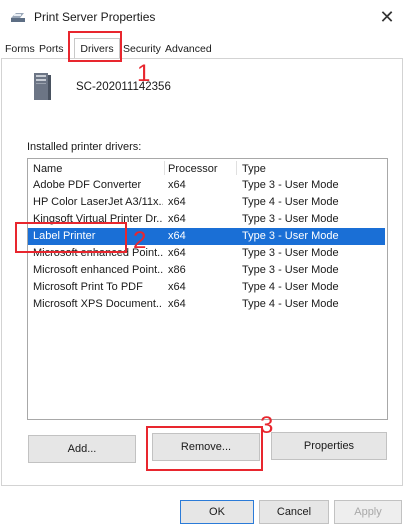  I want to click on server-tower-icon, so click(42, 86).